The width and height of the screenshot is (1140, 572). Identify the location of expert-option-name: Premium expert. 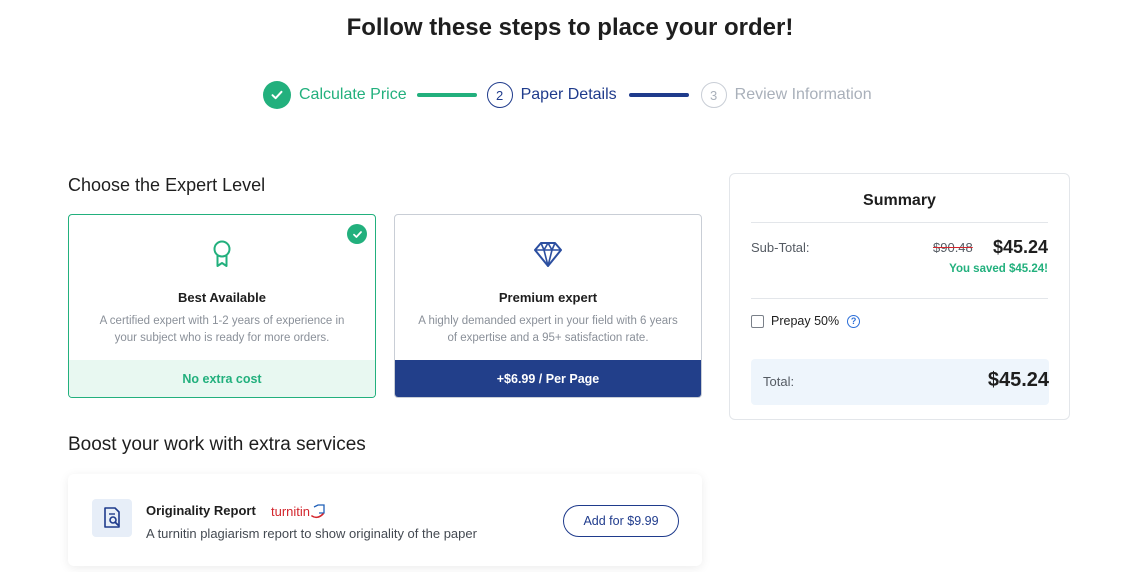
(548, 297).